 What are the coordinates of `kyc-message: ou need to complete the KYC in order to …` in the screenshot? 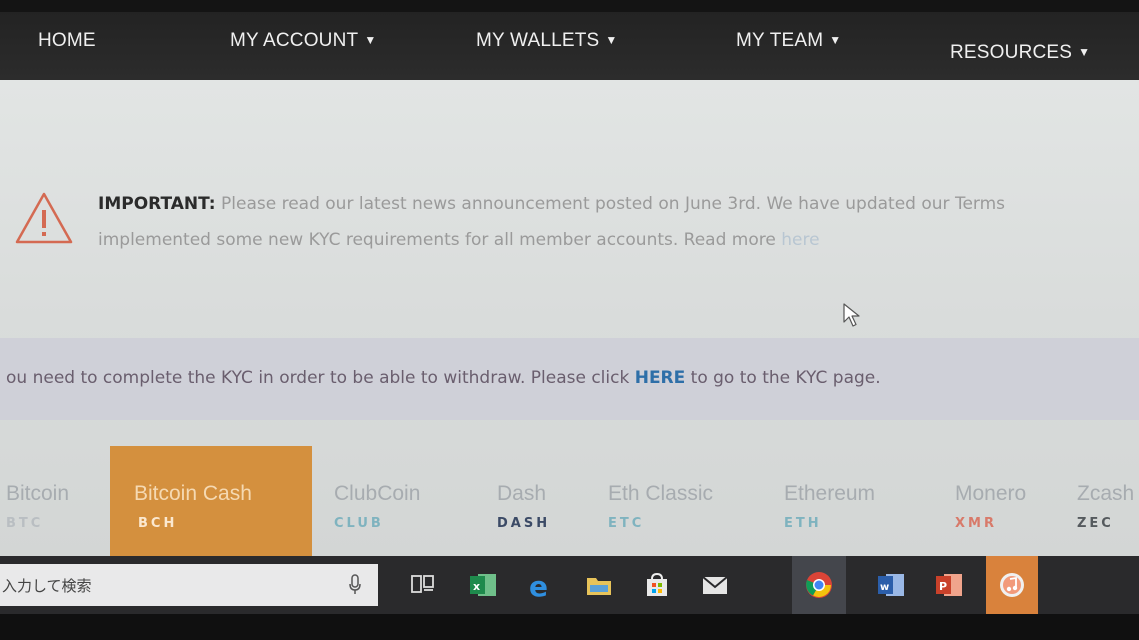 It's located at (443, 378).